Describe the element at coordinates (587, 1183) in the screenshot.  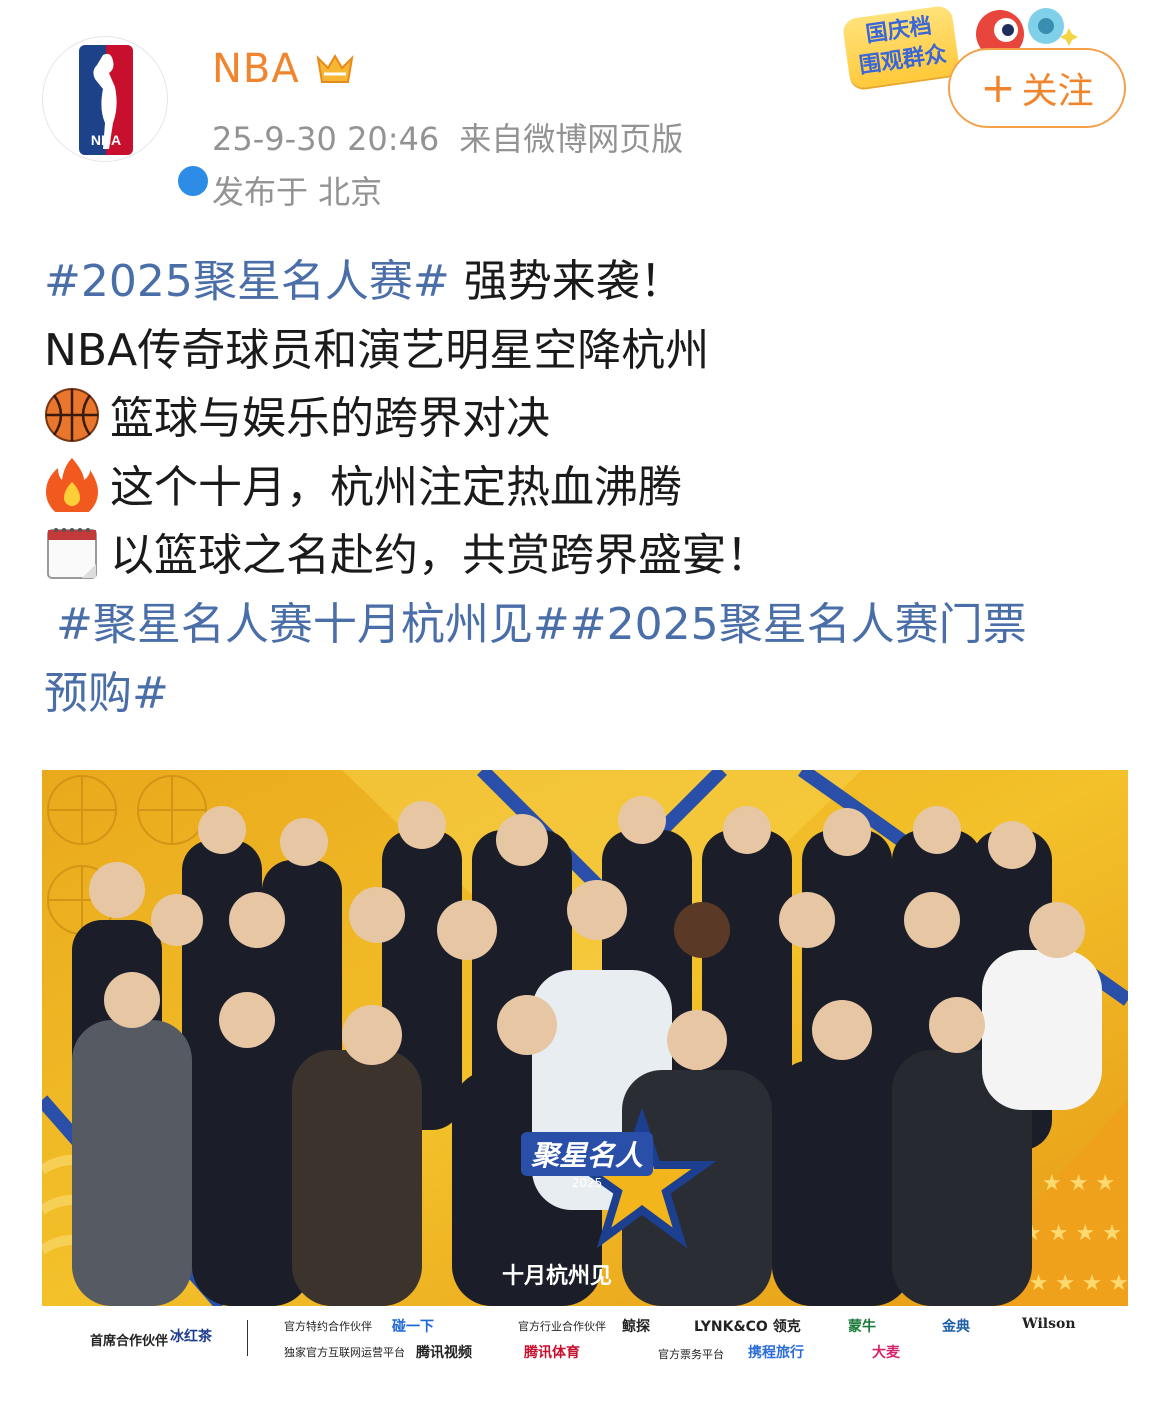
I see `poster-year: 2025` at that location.